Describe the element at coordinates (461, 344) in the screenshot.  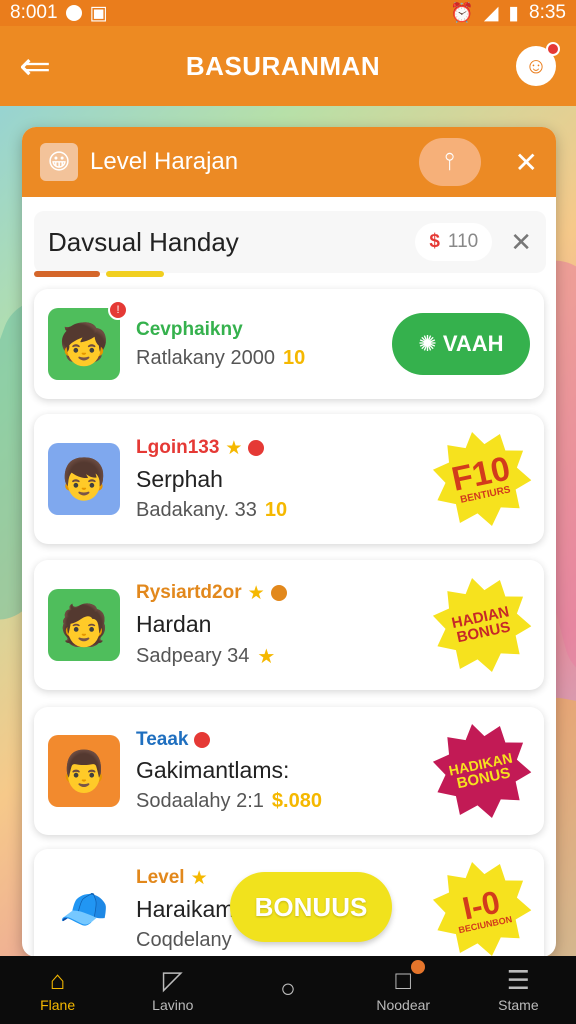
I see `claim-button: ✺ VAAH` at that location.